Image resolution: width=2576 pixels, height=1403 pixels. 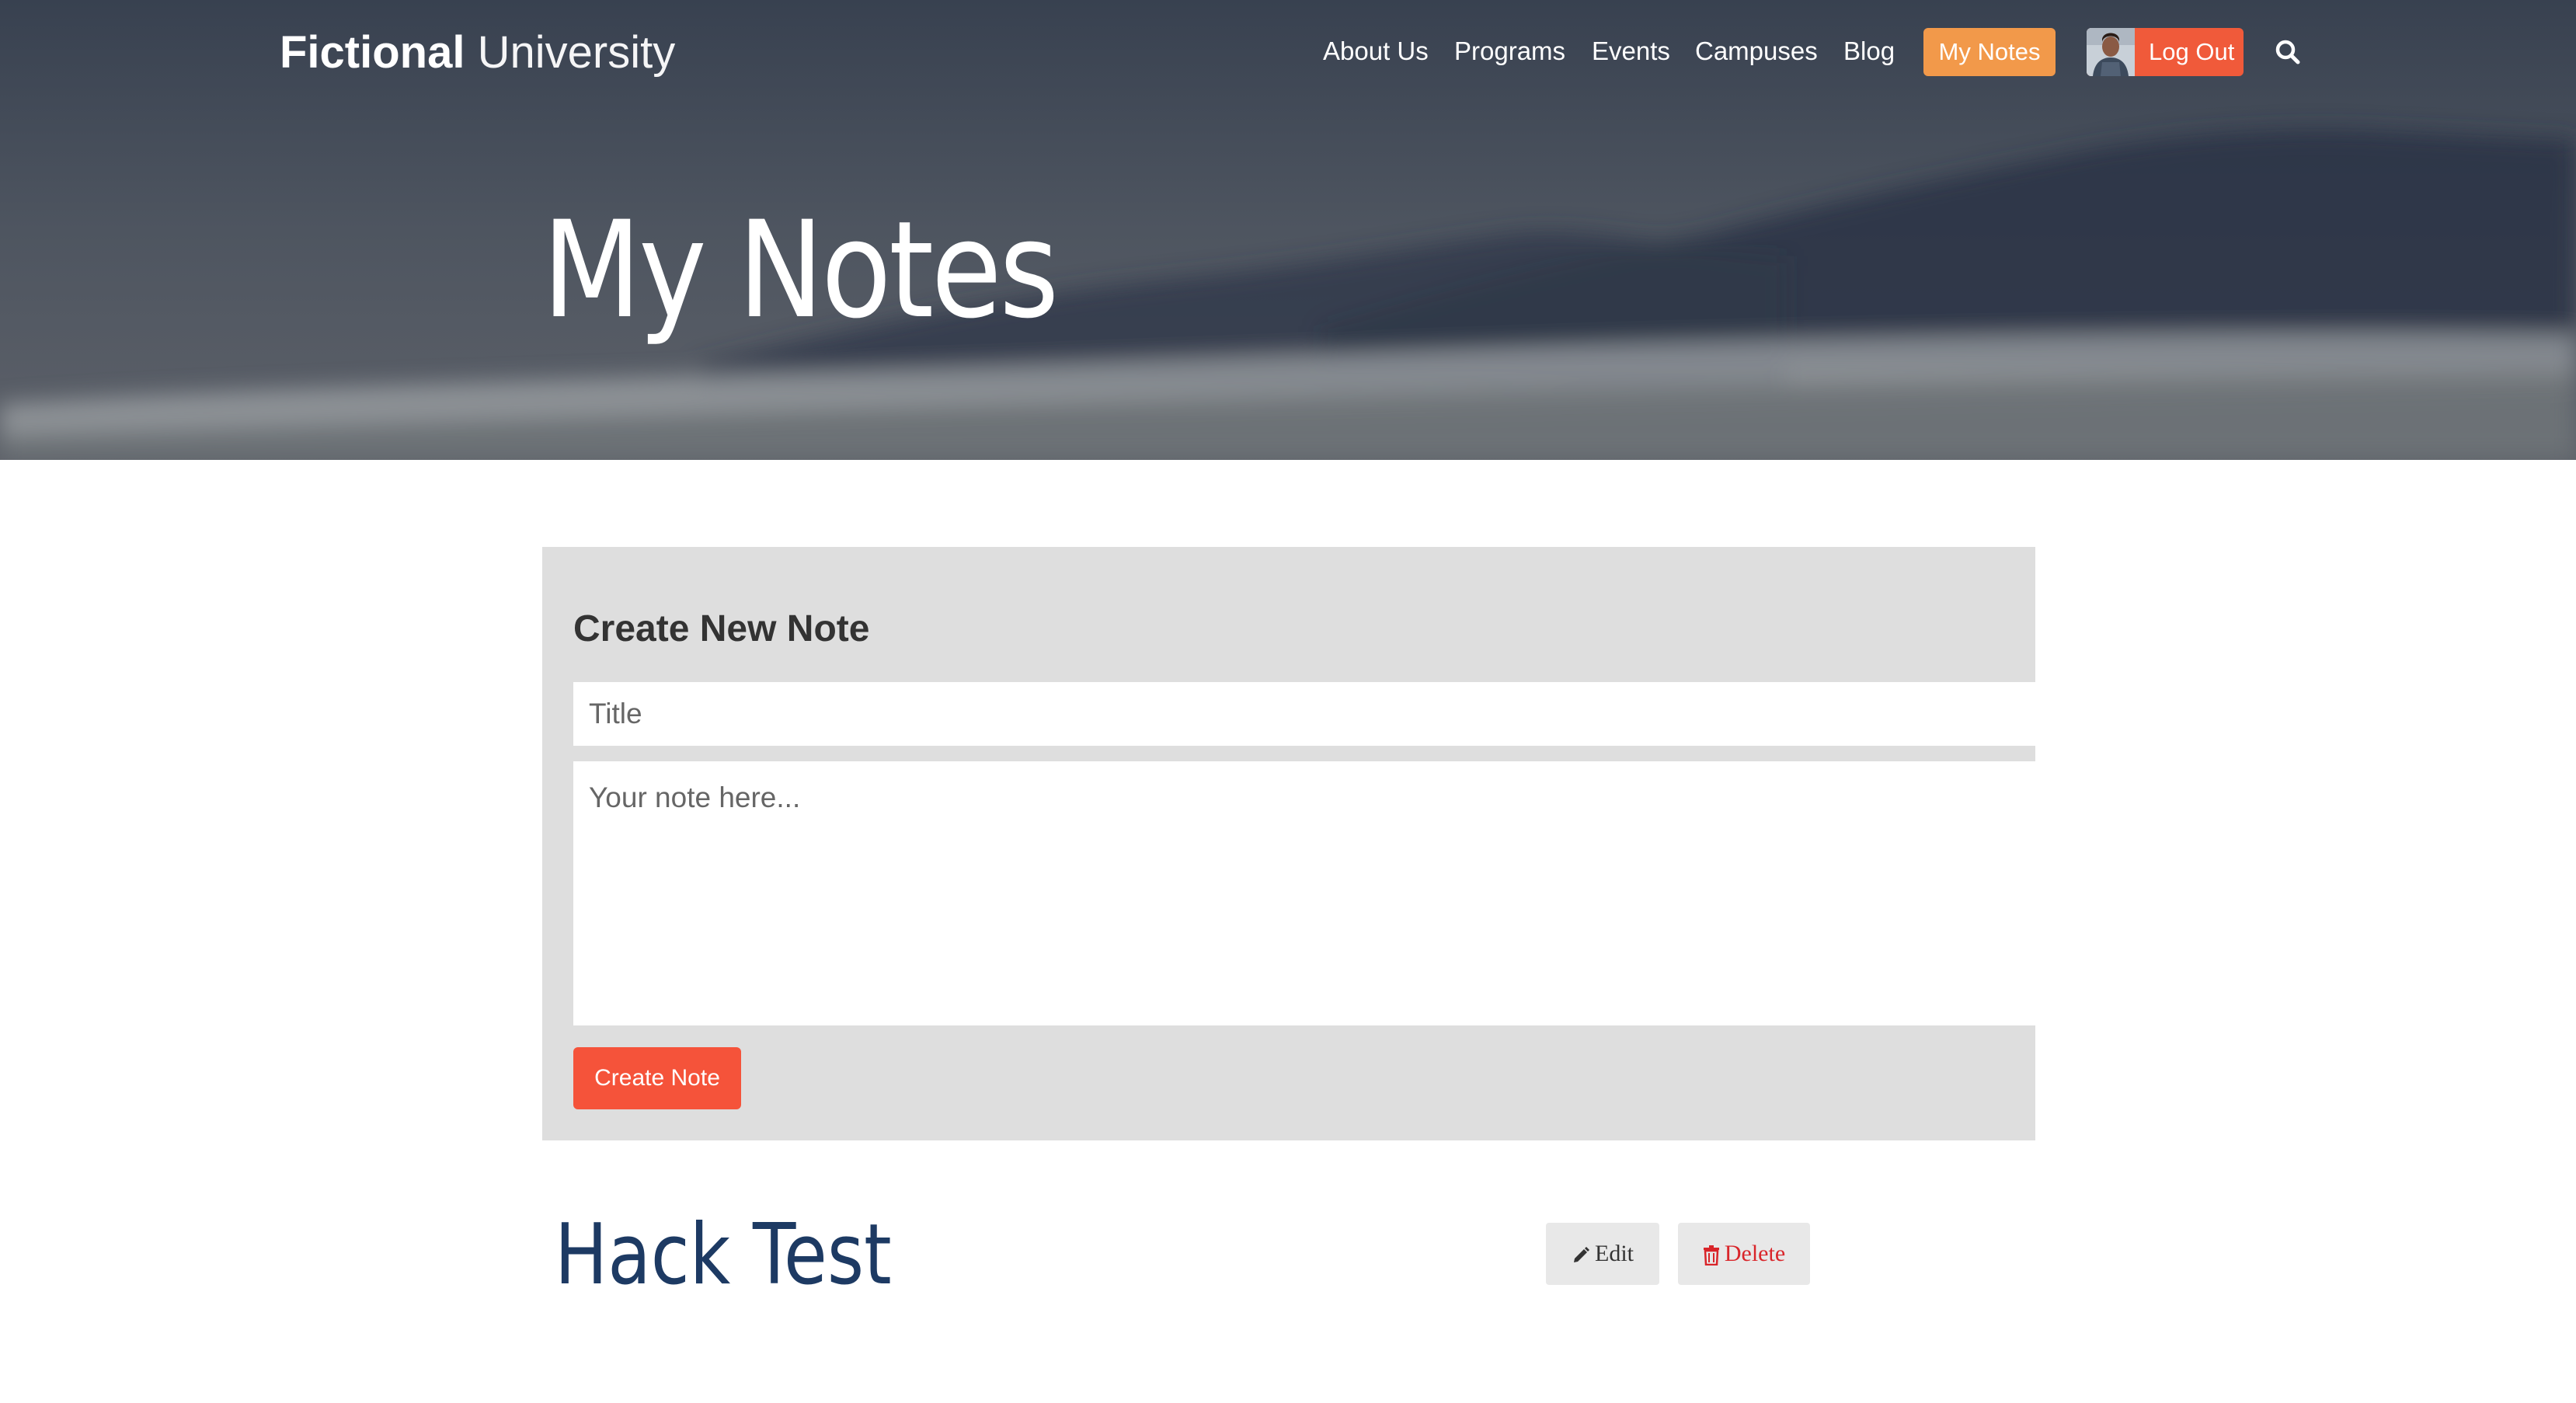 I want to click on create-note-heading: Create New Note, so click(x=721, y=628).